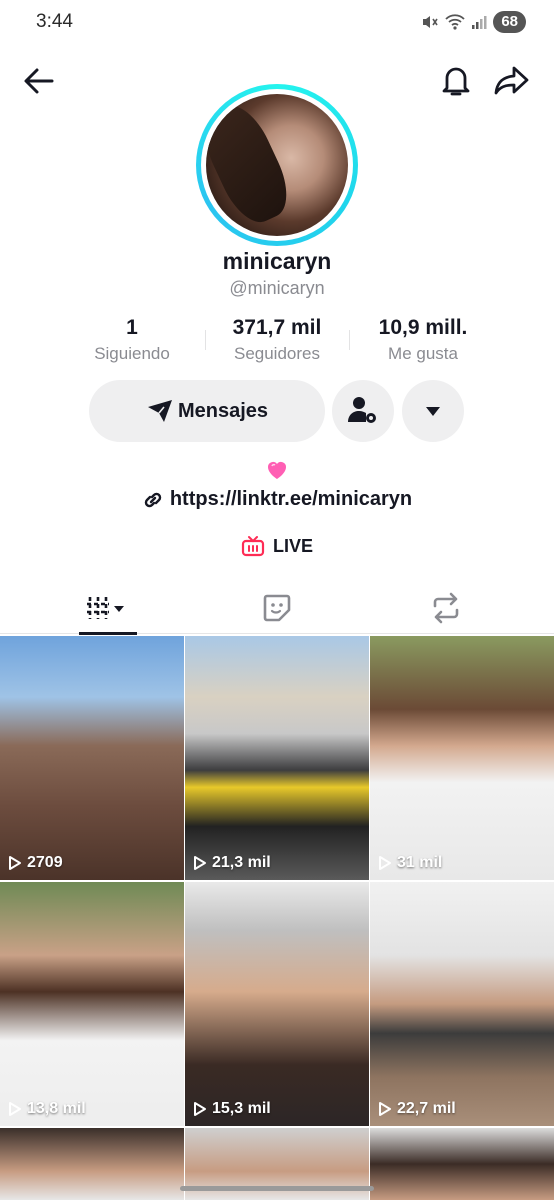 Image resolution: width=554 pixels, height=1200 pixels. I want to click on view-count: 13,8 mil, so click(47, 1109).